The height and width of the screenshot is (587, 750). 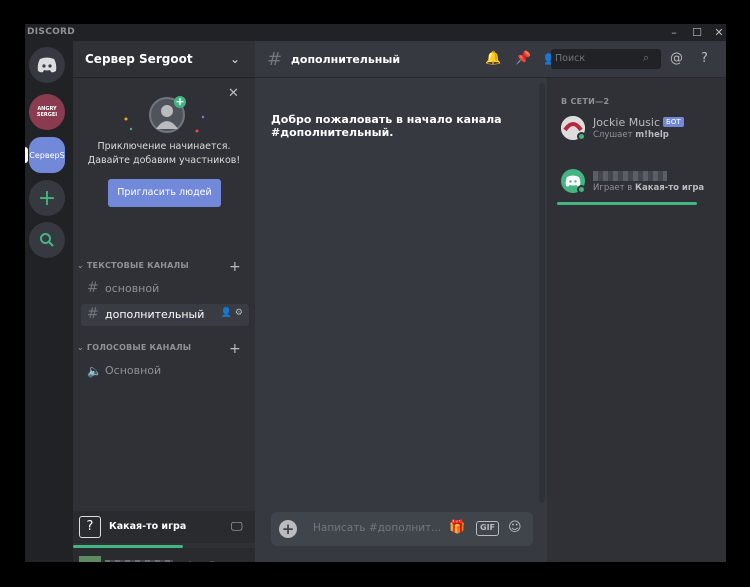 I want to click on channel-header: # дополнительный 🔔 📌 👥 Поиск ⌕ @ ?, so click(x=490, y=59).